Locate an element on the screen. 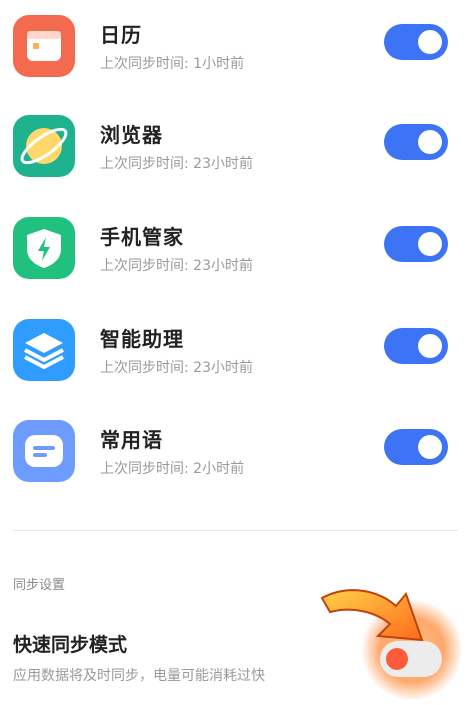 The image size is (470, 705). app-name: 智能助理 is located at coordinates (142, 339).